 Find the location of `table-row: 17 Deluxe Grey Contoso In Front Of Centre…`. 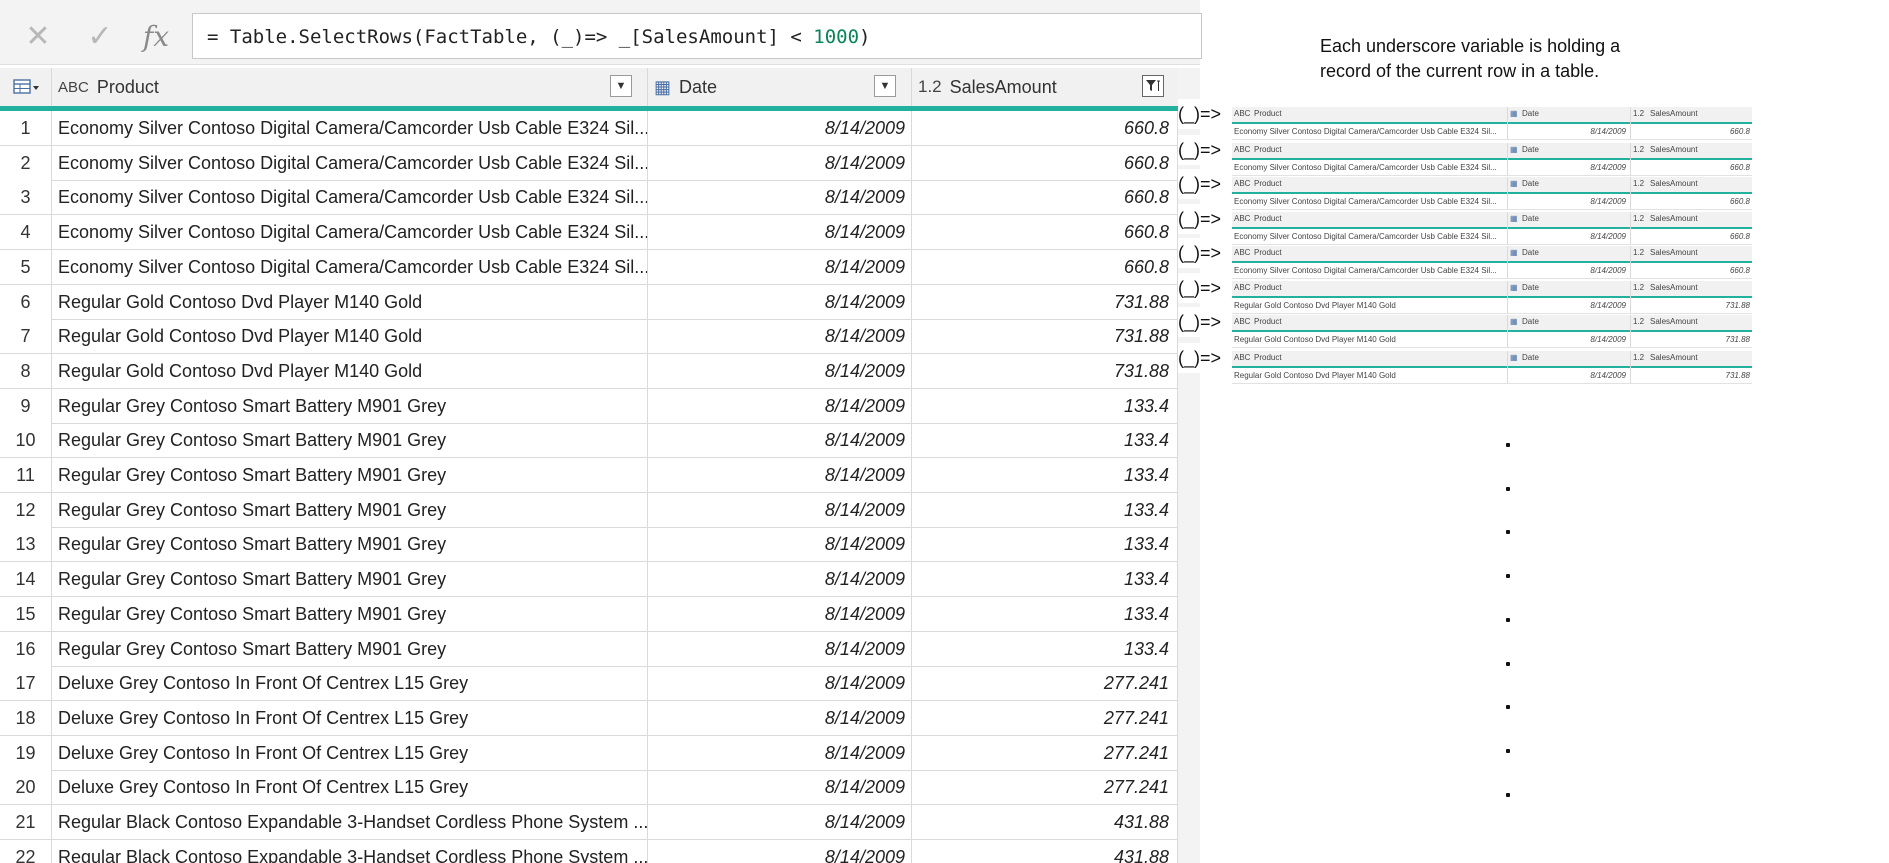

table-row: 17 Deluxe Grey Contoso In Front Of Centre… is located at coordinates (589, 684).